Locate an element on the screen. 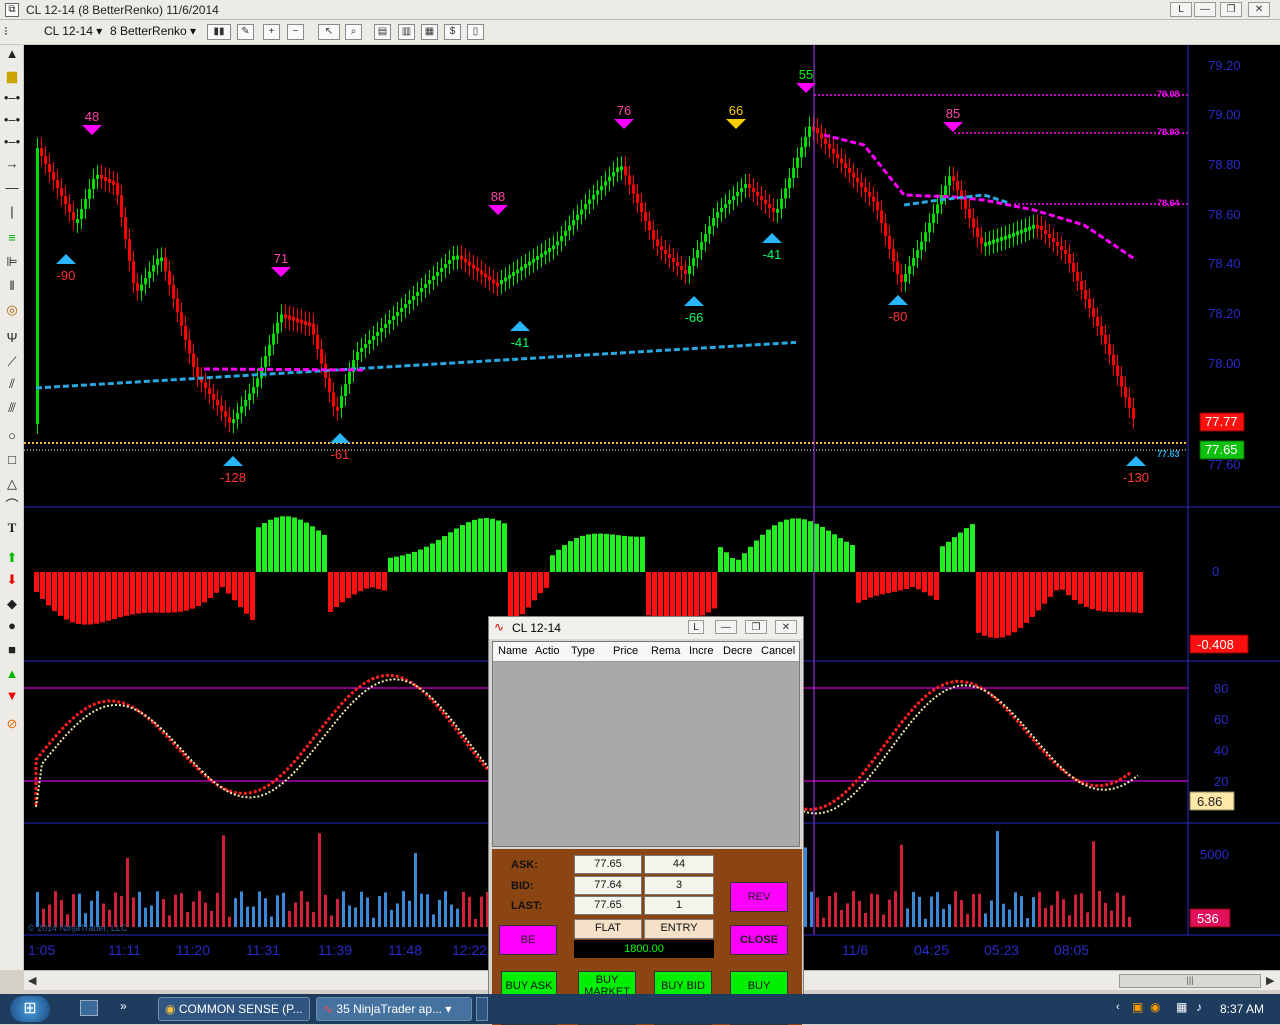  line-icon: •–• is located at coordinates (12, 98).